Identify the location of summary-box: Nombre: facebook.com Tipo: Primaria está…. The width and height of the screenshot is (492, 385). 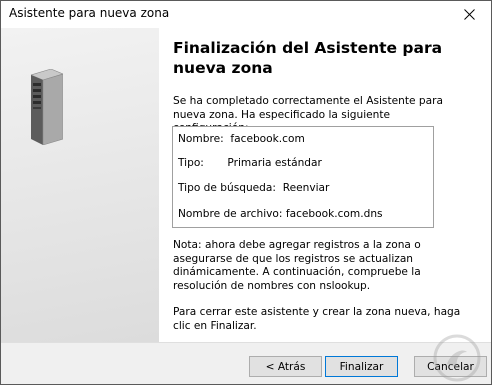
(303, 177).